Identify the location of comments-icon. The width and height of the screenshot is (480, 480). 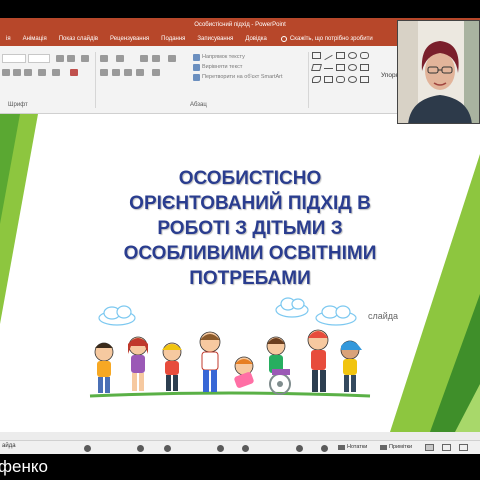
(383, 447).